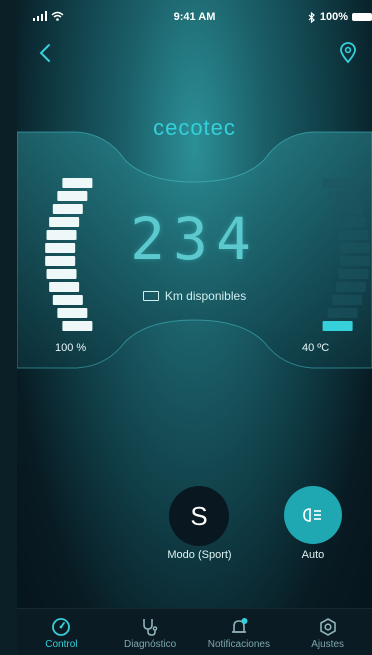  I want to click on tab-ajustes: Ajustes, so click(328, 629).